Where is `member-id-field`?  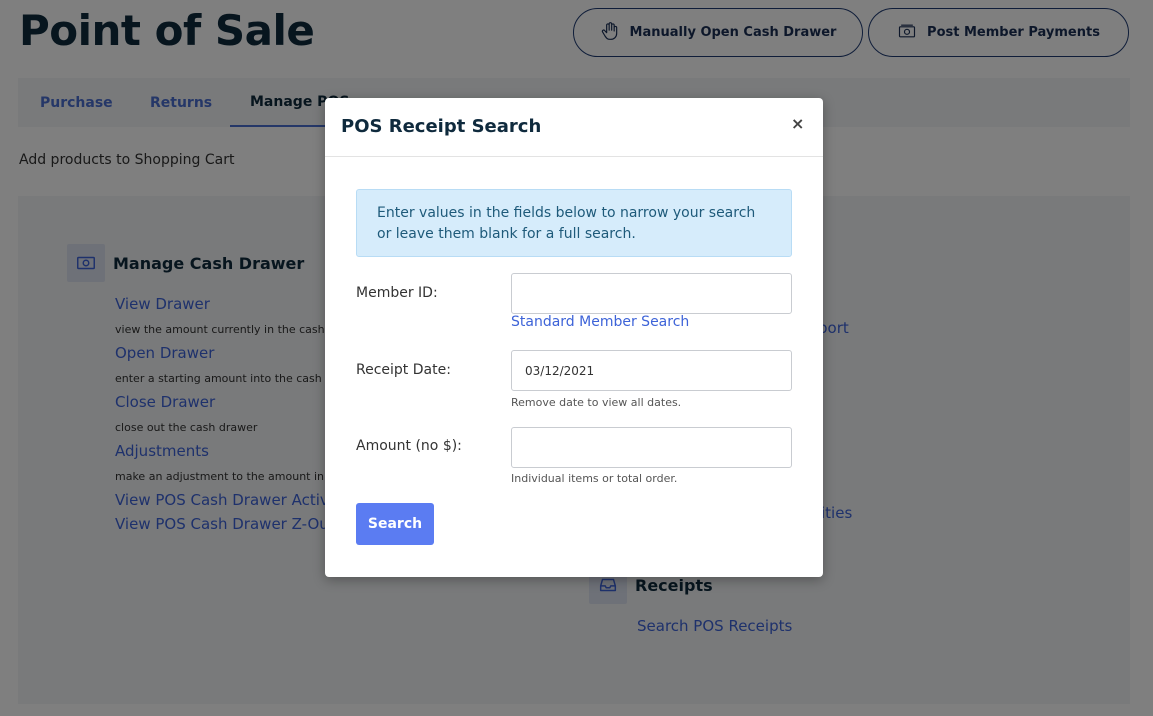
member-id-field is located at coordinates (651, 293).